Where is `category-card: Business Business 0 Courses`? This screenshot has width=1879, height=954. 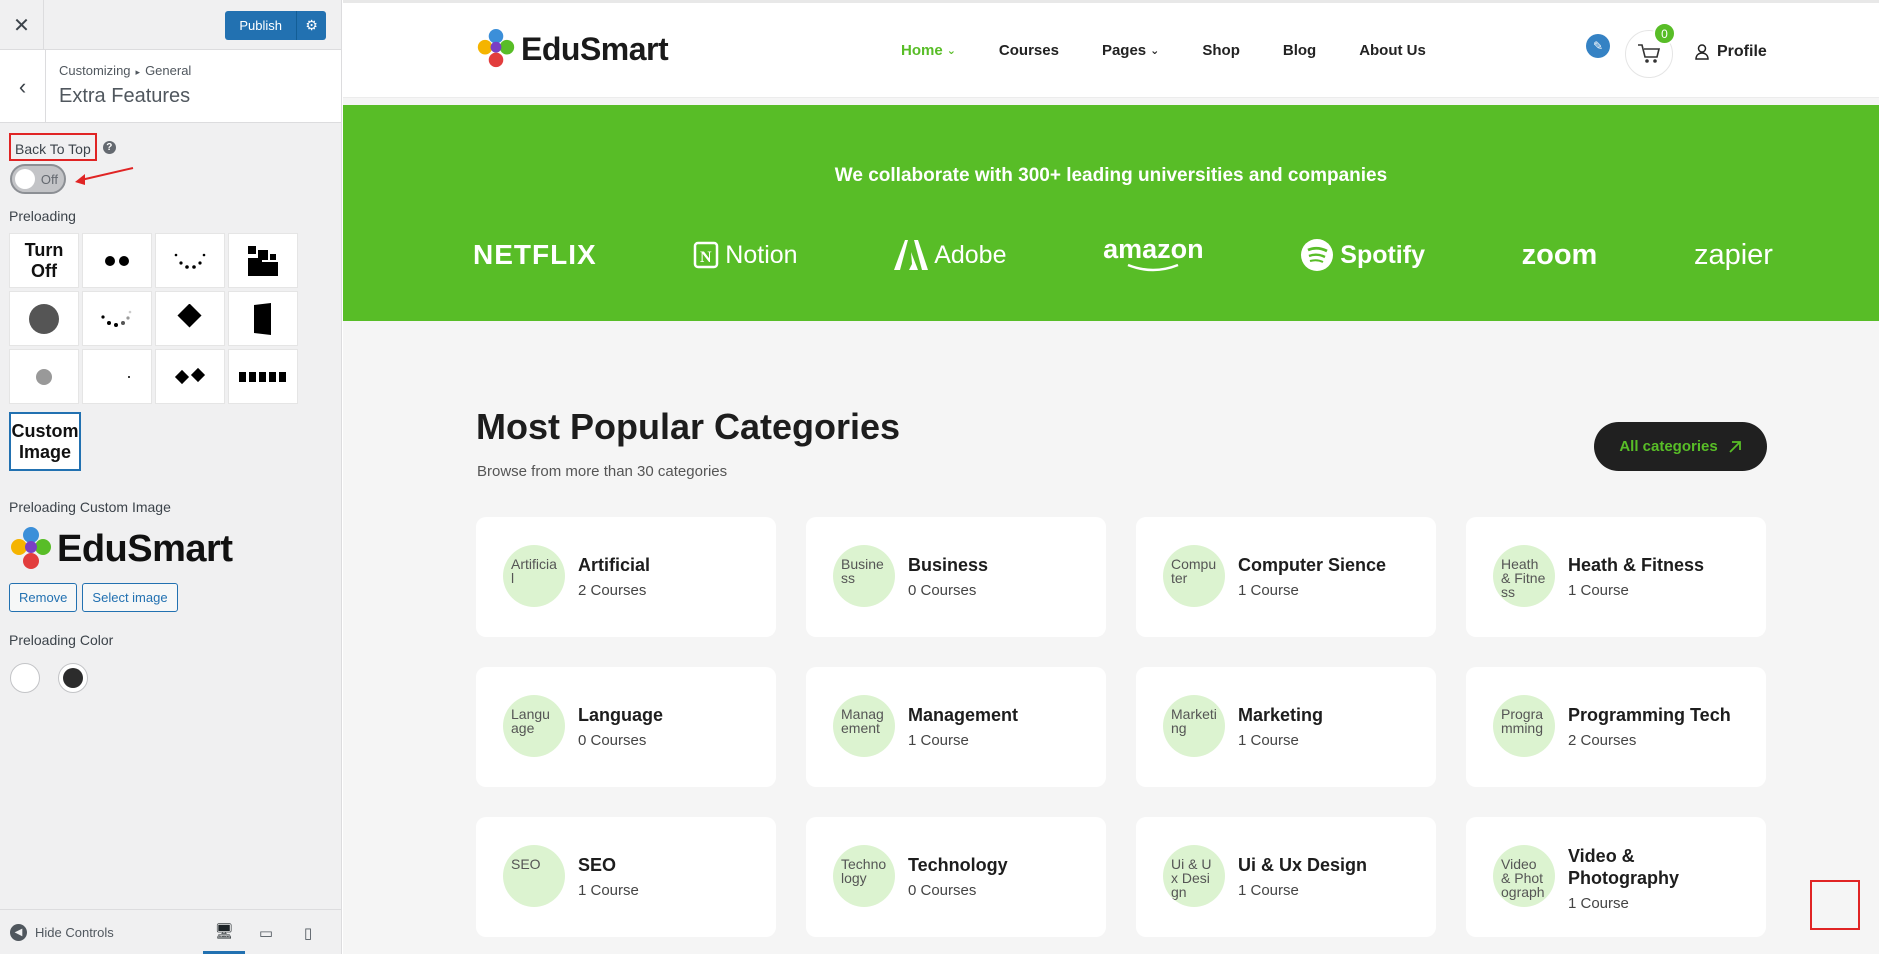
category-card: Business Business 0 Courses is located at coordinates (956, 577).